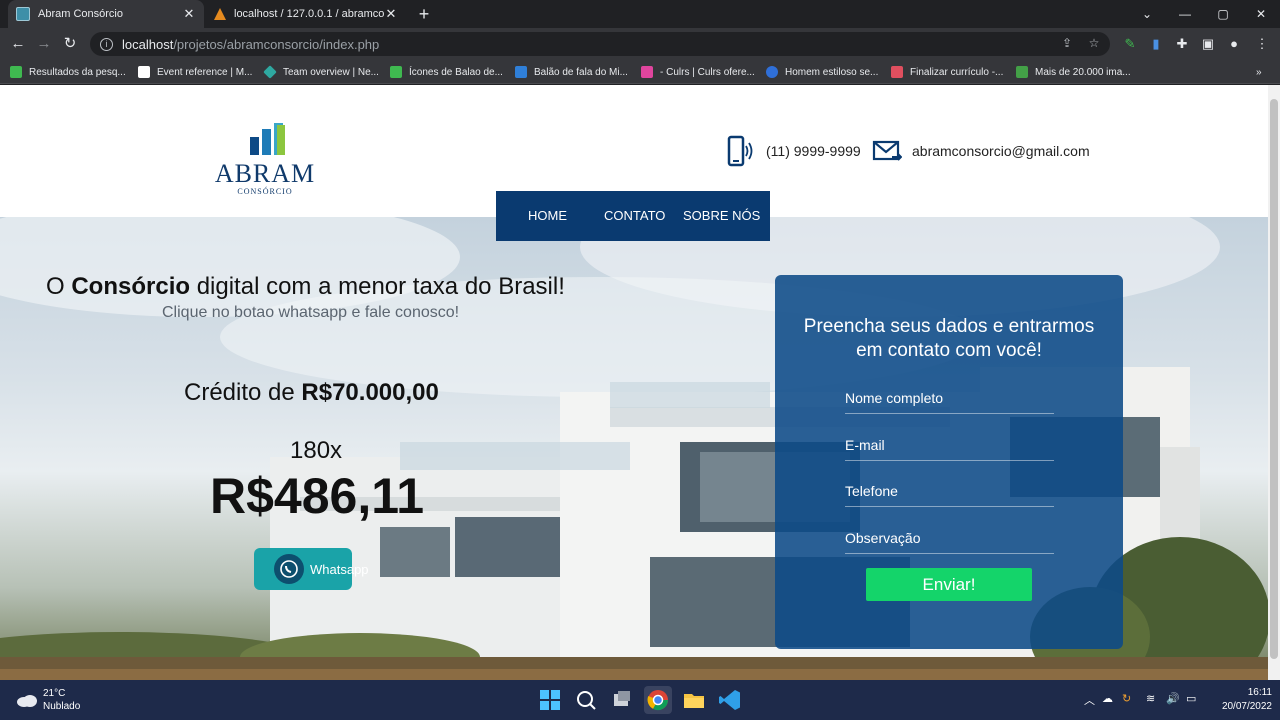 This screenshot has height=720, width=1280. What do you see at coordinates (1259, 72) in the screenshot?
I see `bookmarks-overflow-button: »` at bounding box center [1259, 72].